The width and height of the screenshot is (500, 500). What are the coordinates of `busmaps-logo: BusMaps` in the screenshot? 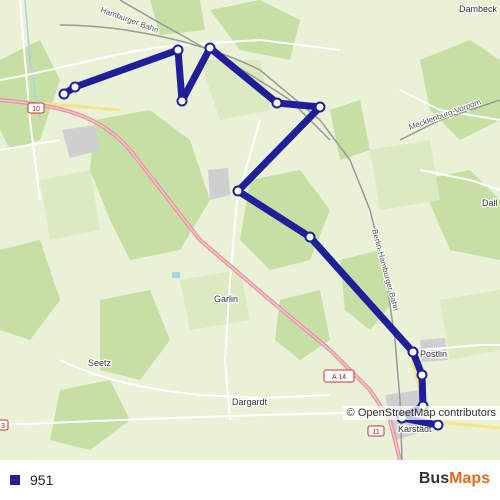 It's located at (454, 479).